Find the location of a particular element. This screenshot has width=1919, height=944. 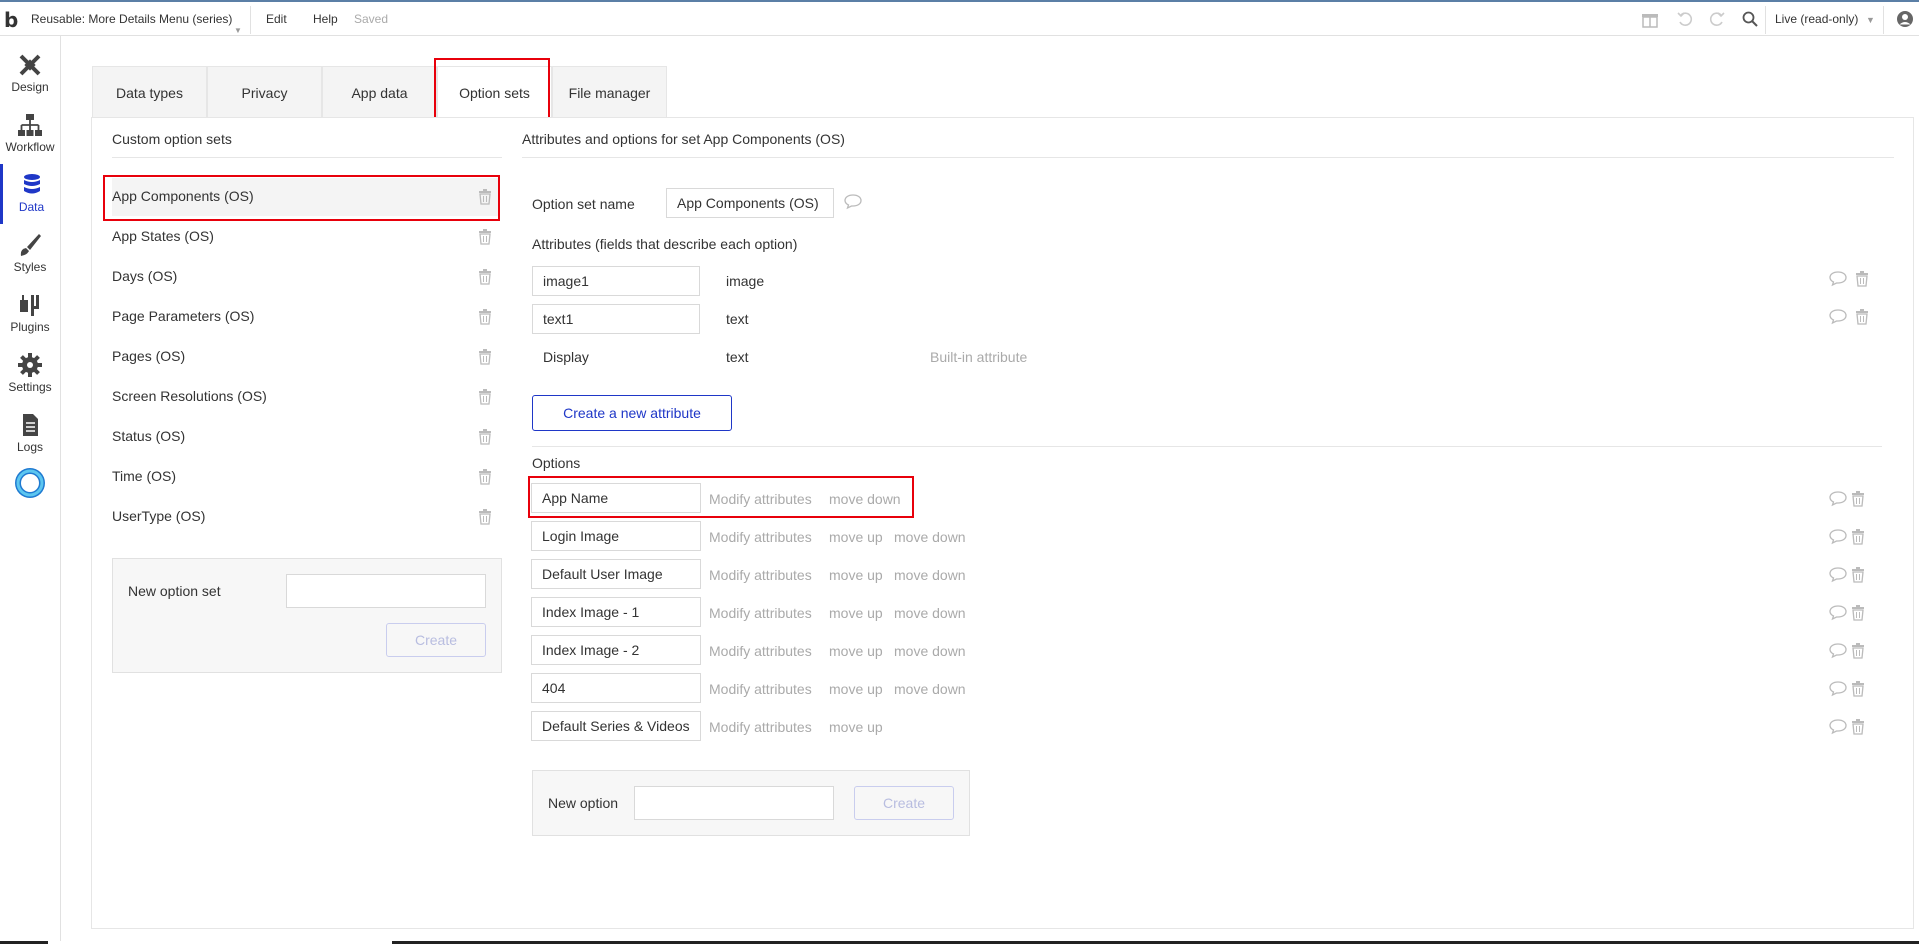

sidebar-item-plugins: Plugins is located at coordinates (30, 314).